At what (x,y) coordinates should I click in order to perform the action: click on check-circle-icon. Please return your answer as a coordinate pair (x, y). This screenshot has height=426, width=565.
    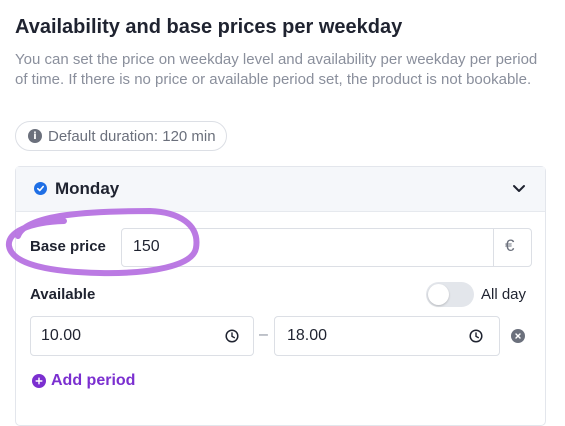
    Looking at the image, I should click on (40, 188).